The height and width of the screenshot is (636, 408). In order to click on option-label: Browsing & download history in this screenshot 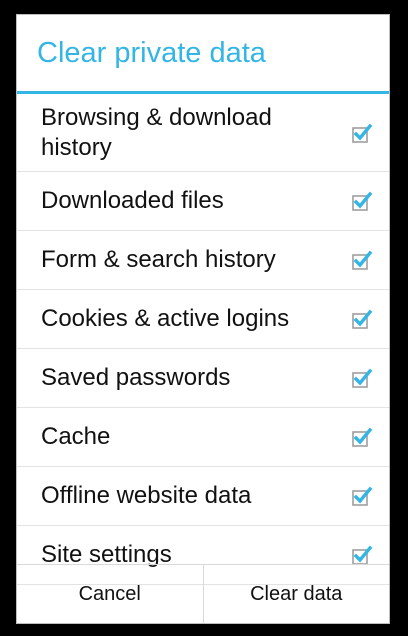, I will do `click(156, 132)`.